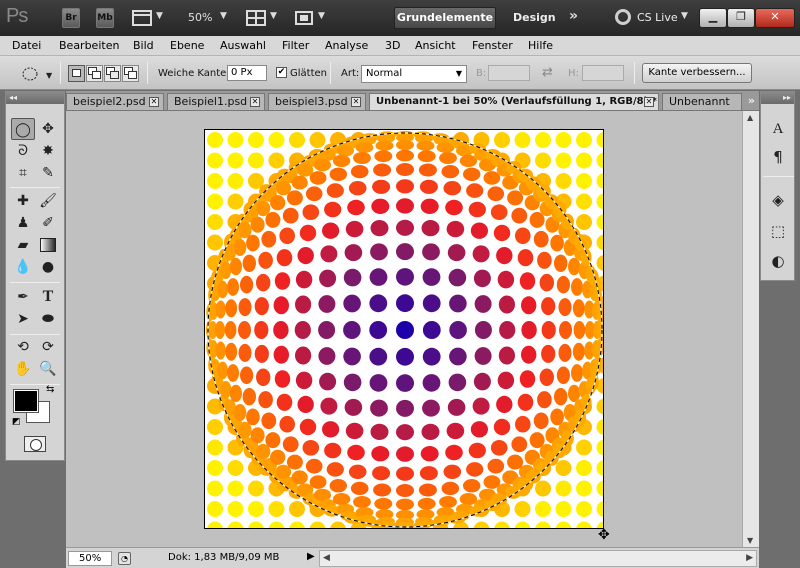  I want to click on dock-expand-grip: ▸▸, so click(777, 98).